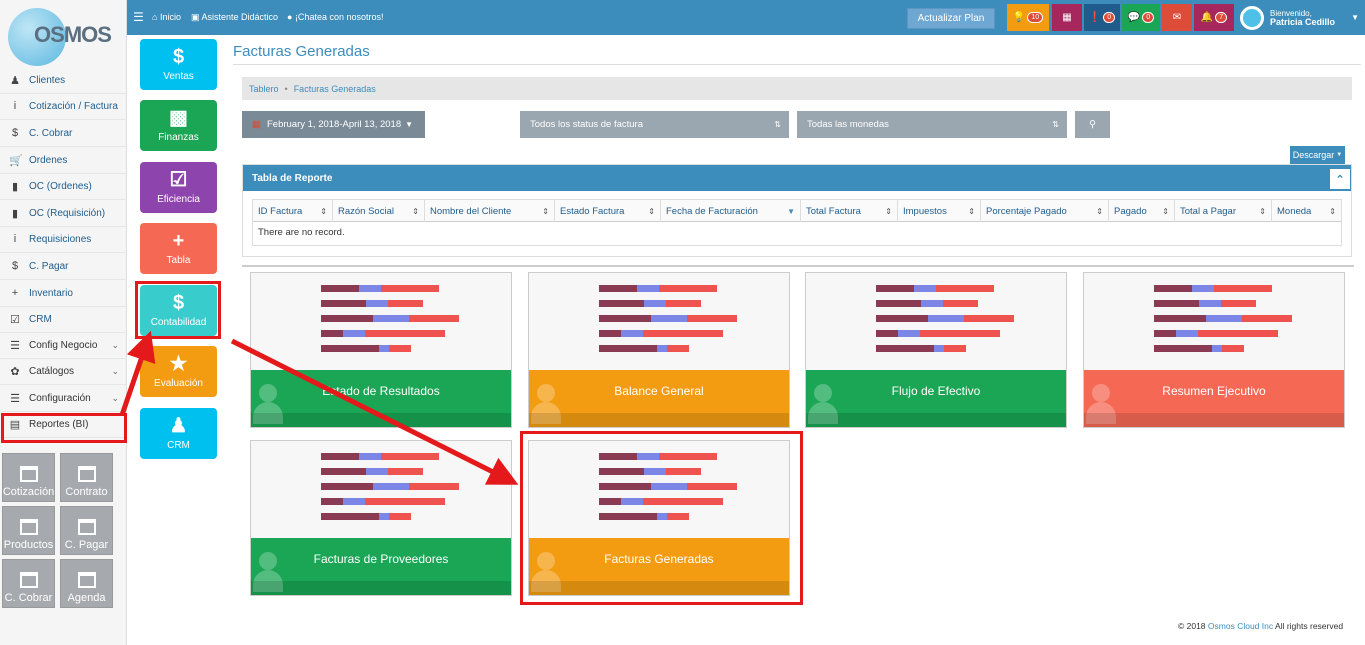 This screenshot has width=1365, height=645. What do you see at coordinates (374, 411) in the screenshot?
I see `arrow-to-facturas-generadas` at bounding box center [374, 411].